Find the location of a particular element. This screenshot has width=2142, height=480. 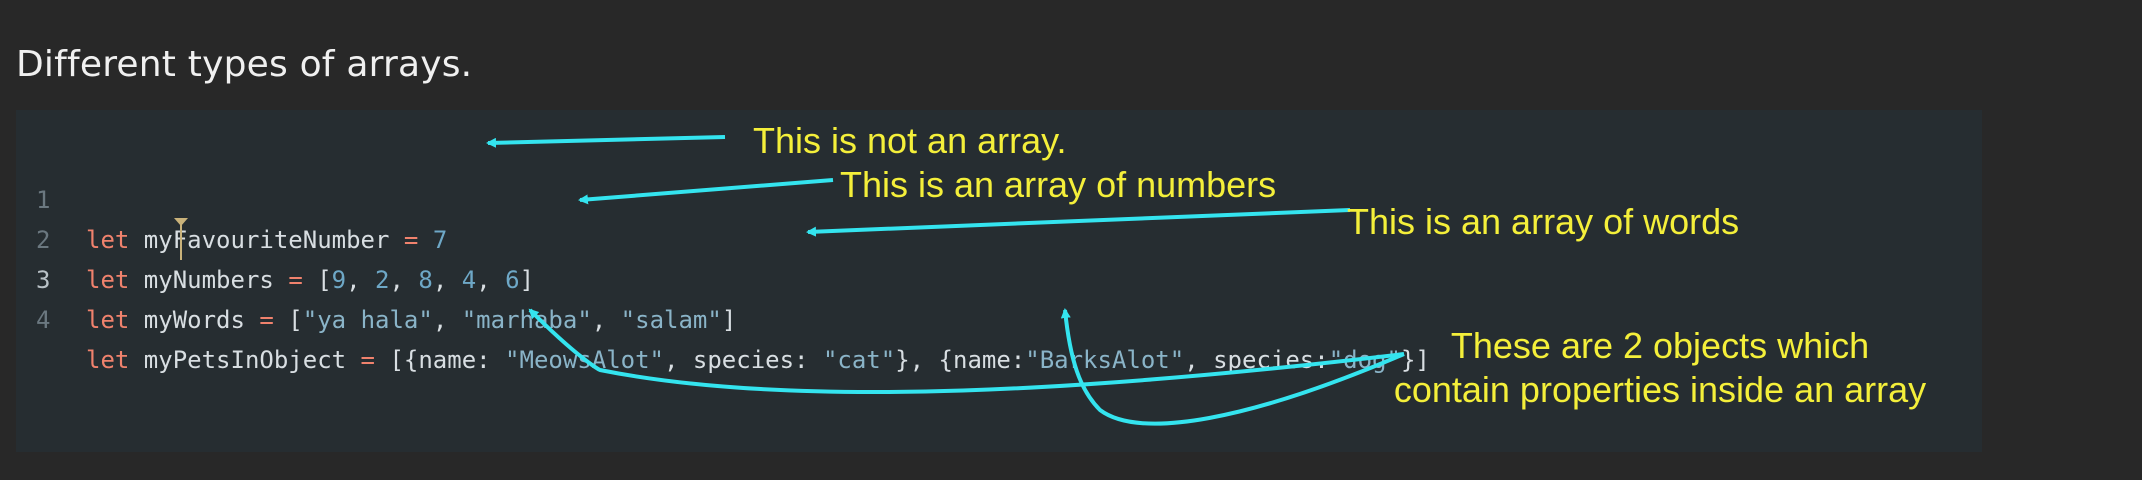

code-token: 4 is located at coordinates (469, 280).